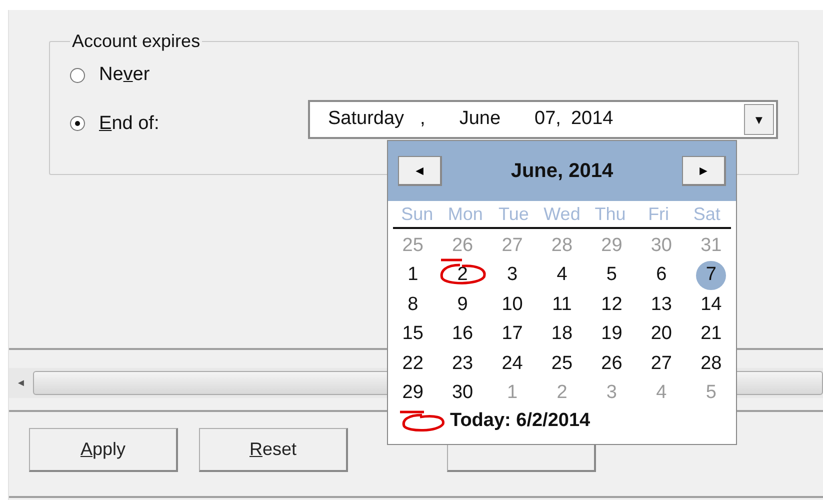  What do you see at coordinates (562, 304) in the screenshot?
I see `calendar-day: 11` at bounding box center [562, 304].